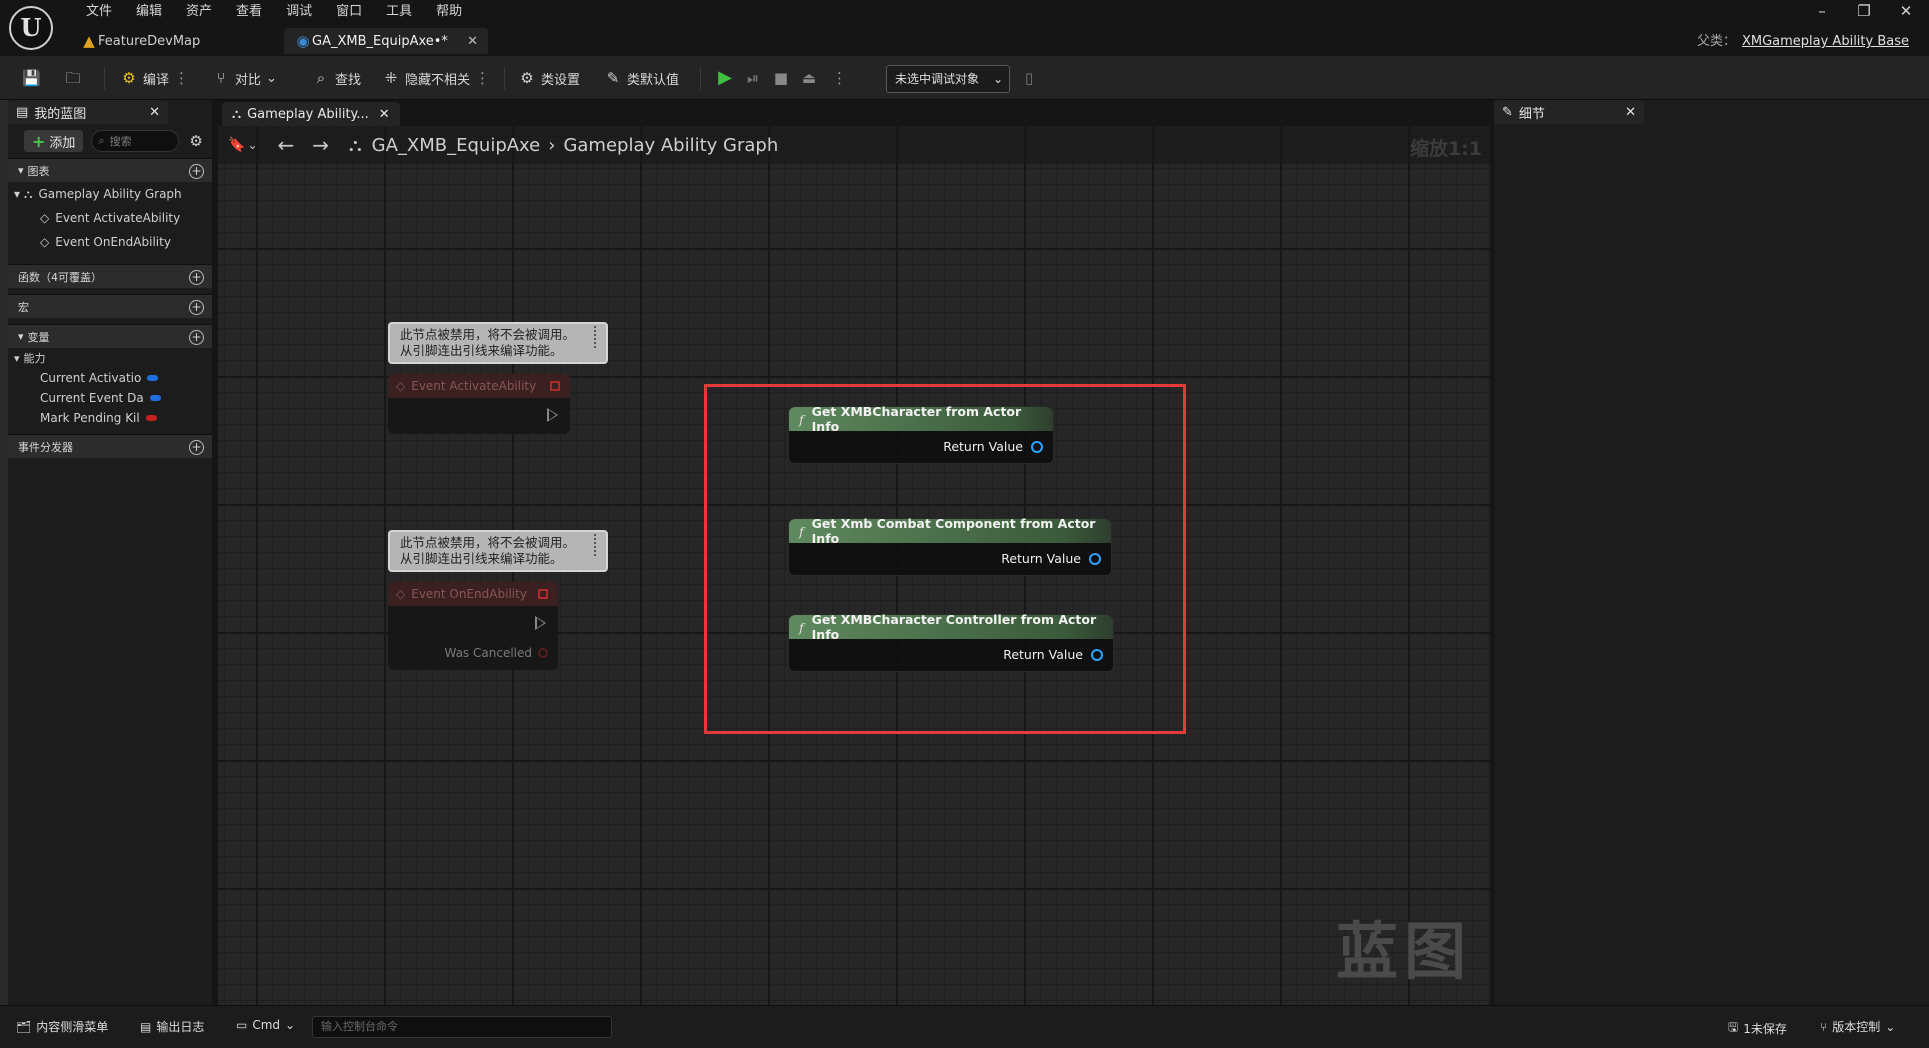 This screenshot has width=1929, height=1048. Describe the element at coordinates (196, 277) in the screenshot. I see `add-function-icon: +` at that location.